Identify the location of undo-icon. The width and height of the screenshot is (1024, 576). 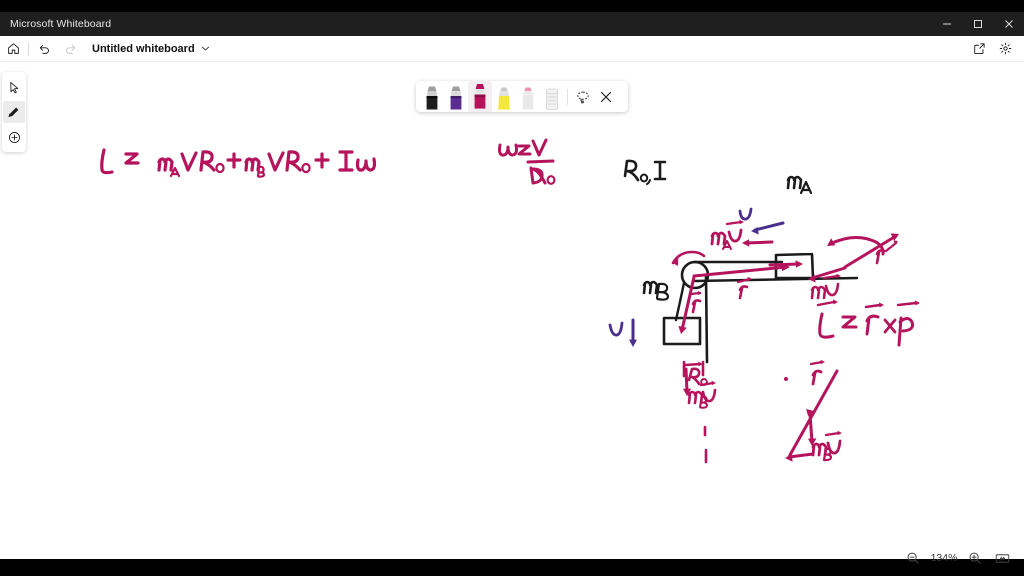
(44, 49).